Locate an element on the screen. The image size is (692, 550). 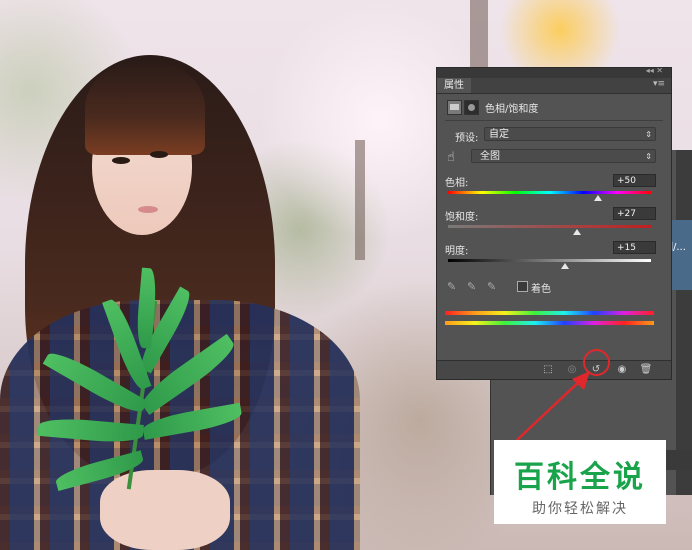
watermark: 百科全说 助你轻松解决 is located at coordinates (580, 482).